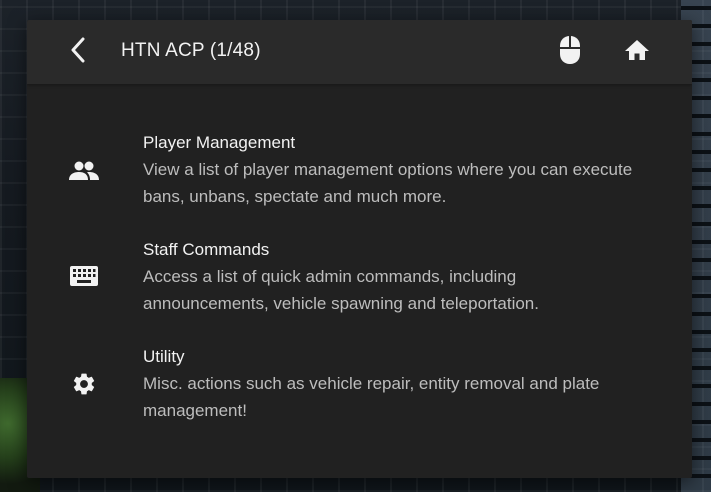 The width and height of the screenshot is (711, 492). Describe the element at coordinates (359, 52) in the screenshot. I see `panel-header: HTN ACP (1/48)` at that location.